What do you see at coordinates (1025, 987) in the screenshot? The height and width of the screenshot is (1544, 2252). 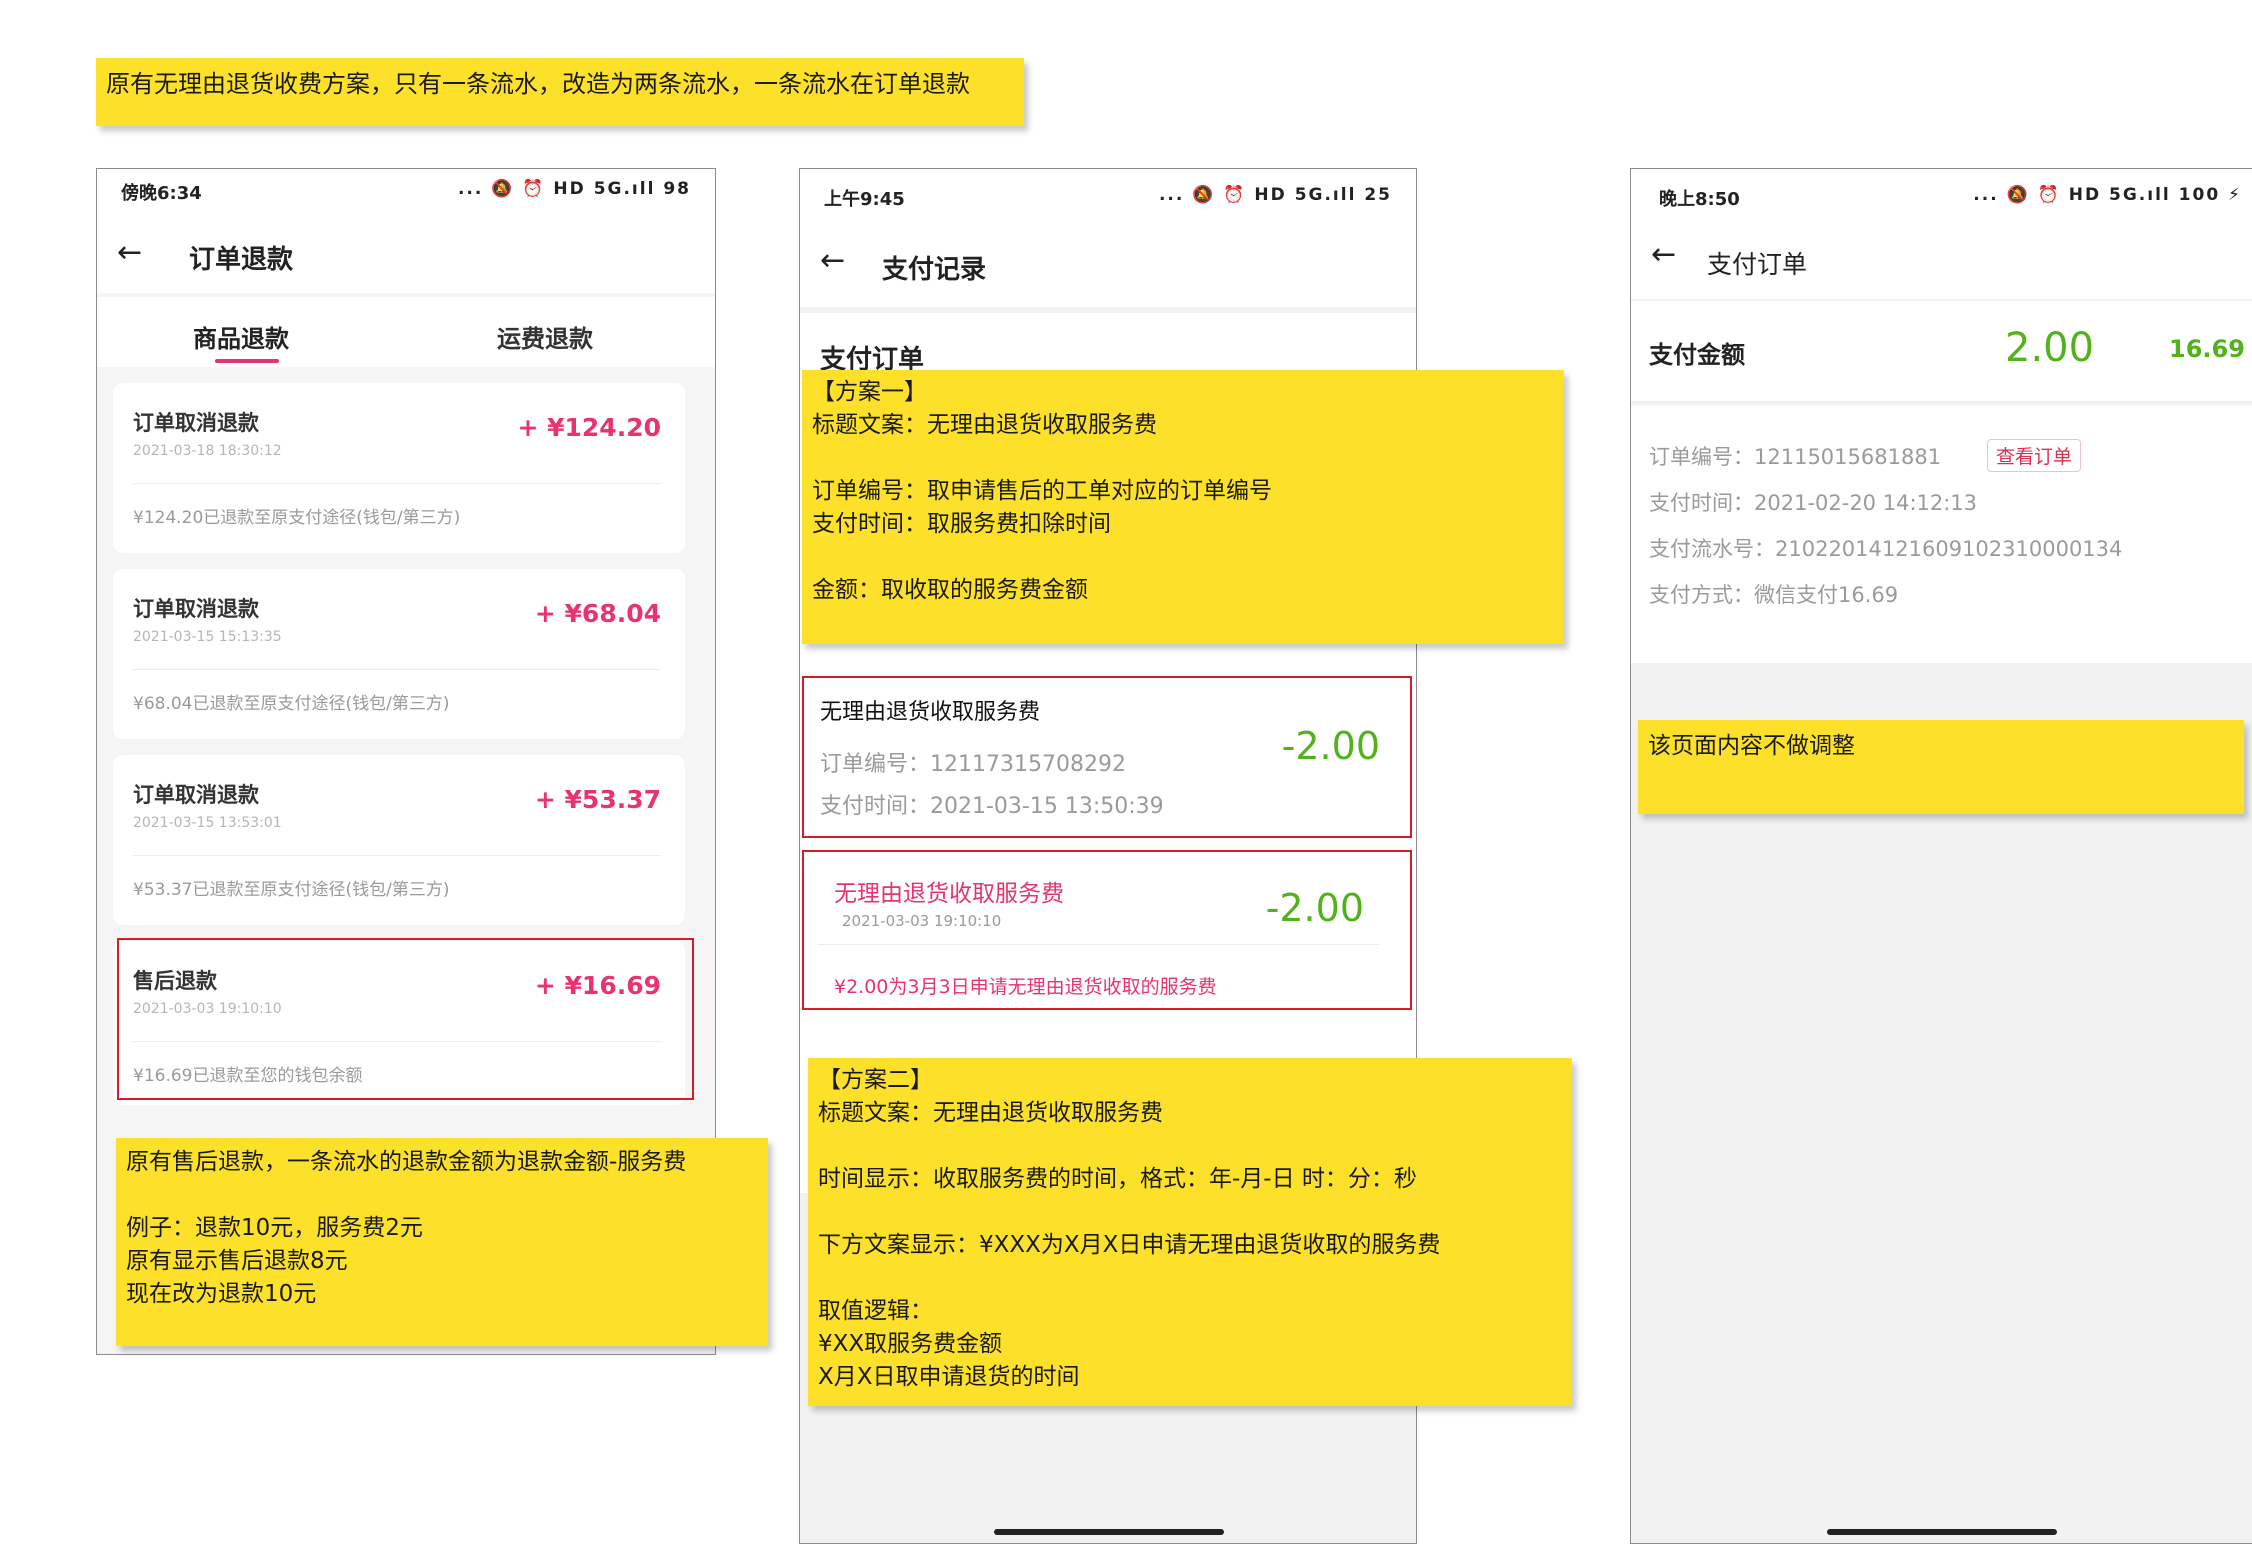 I see `record-note: ¥2.00为3月3日申请无理由退货收取的服务费` at bounding box center [1025, 987].